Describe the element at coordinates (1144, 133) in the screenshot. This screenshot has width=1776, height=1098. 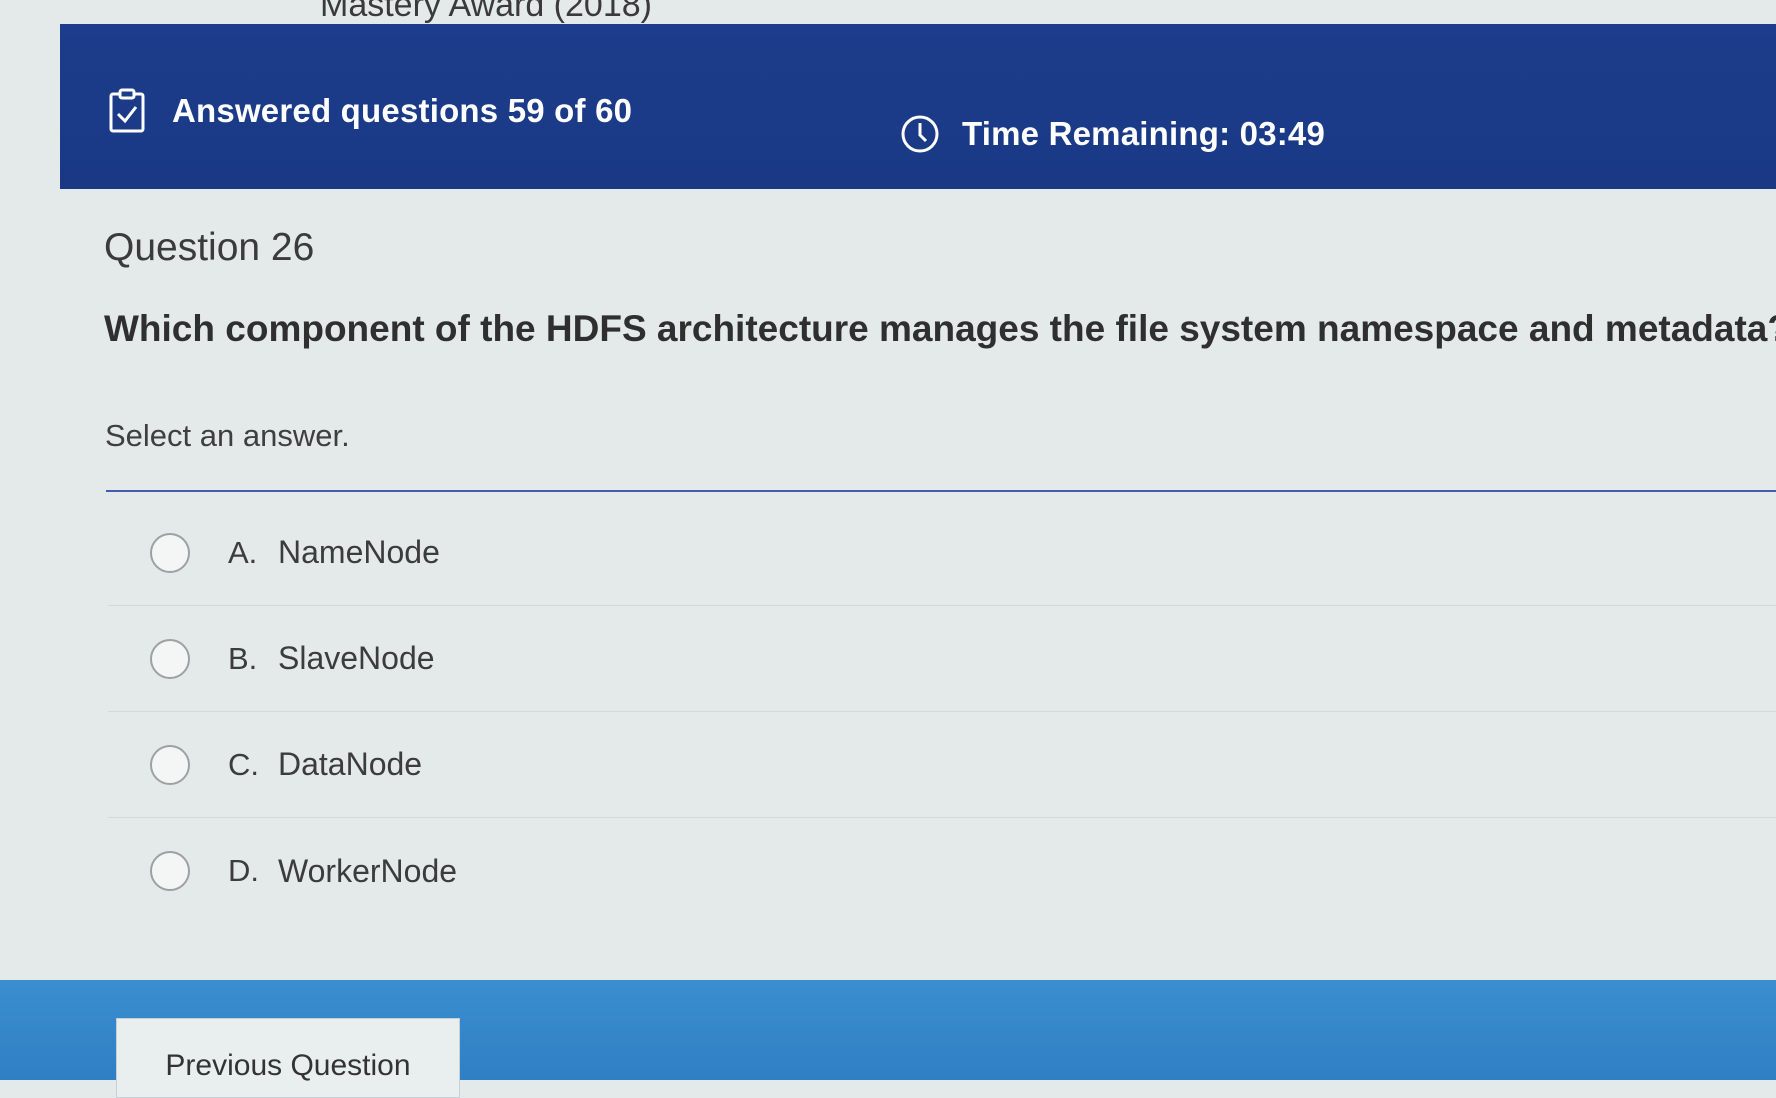
I see `timer-text: Time Remaining: 03:49` at that location.